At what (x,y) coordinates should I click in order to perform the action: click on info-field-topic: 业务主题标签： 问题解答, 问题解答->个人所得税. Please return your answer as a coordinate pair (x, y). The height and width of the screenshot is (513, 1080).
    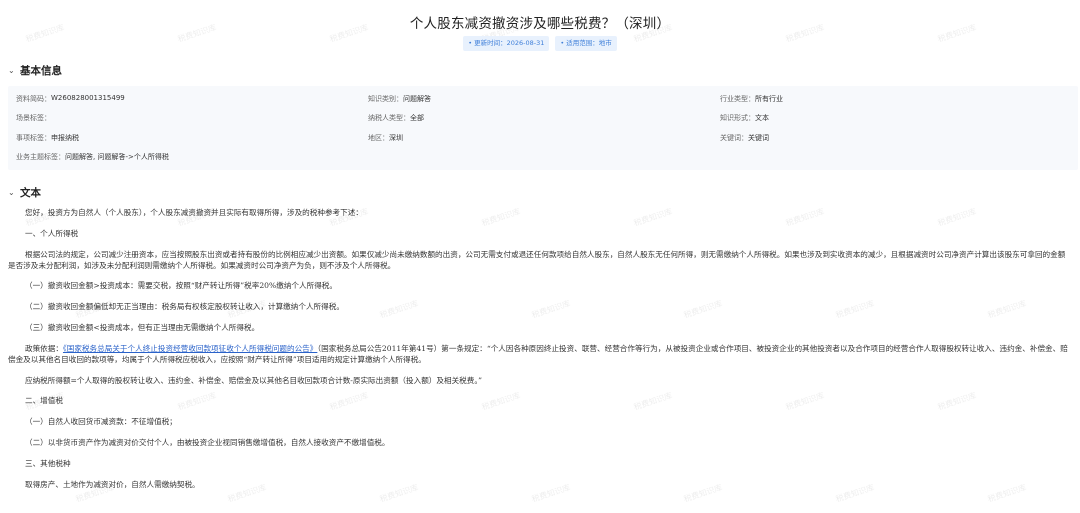
    Looking at the image, I should click on (92, 157).